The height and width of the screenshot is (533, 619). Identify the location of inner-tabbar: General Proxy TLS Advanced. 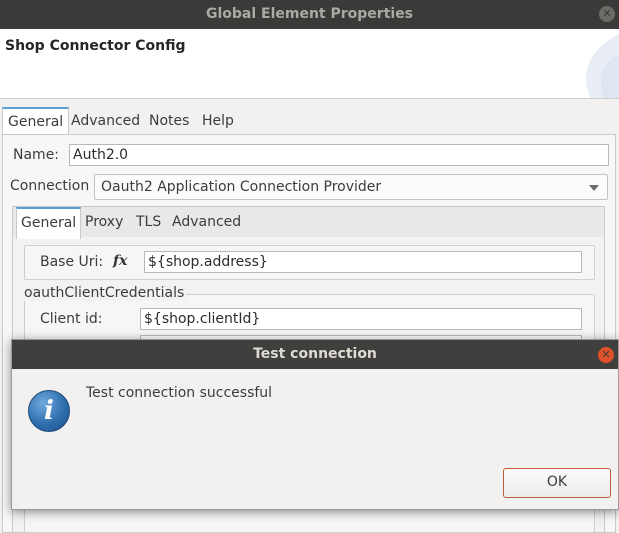
(308, 223).